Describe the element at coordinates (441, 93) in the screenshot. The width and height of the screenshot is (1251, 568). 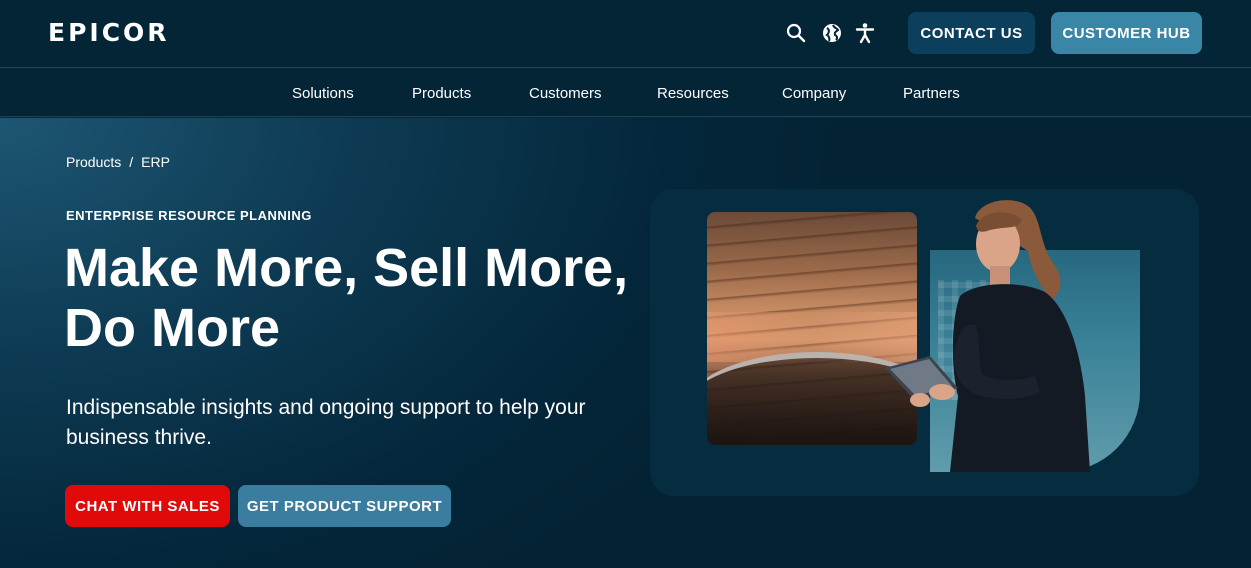
I see `nav-item-products: Products` at that location.